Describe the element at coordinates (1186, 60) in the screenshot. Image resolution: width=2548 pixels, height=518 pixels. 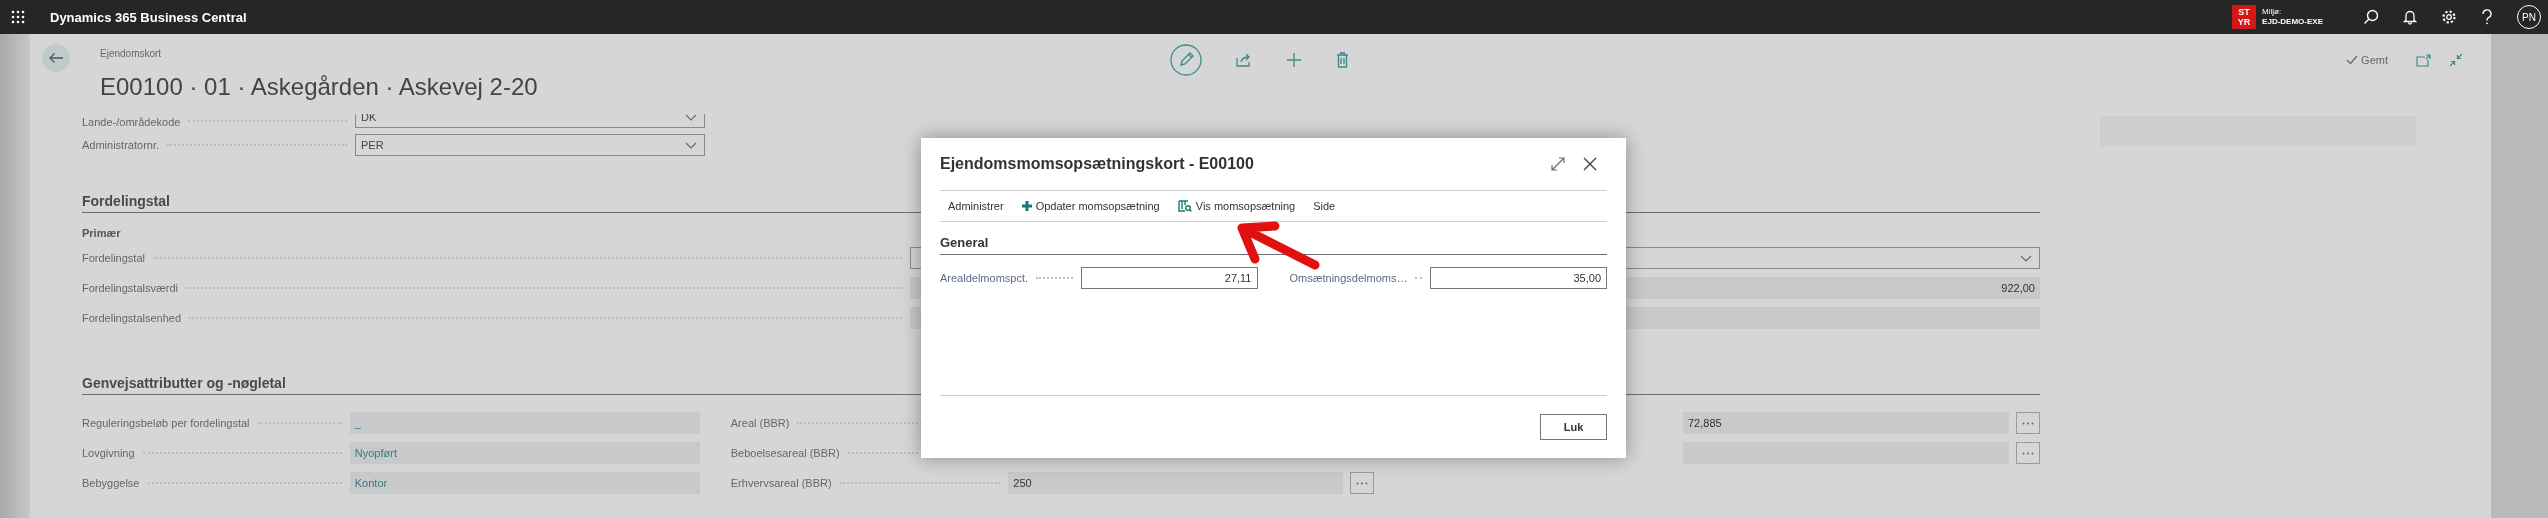
I see `edit-icon` at that location.